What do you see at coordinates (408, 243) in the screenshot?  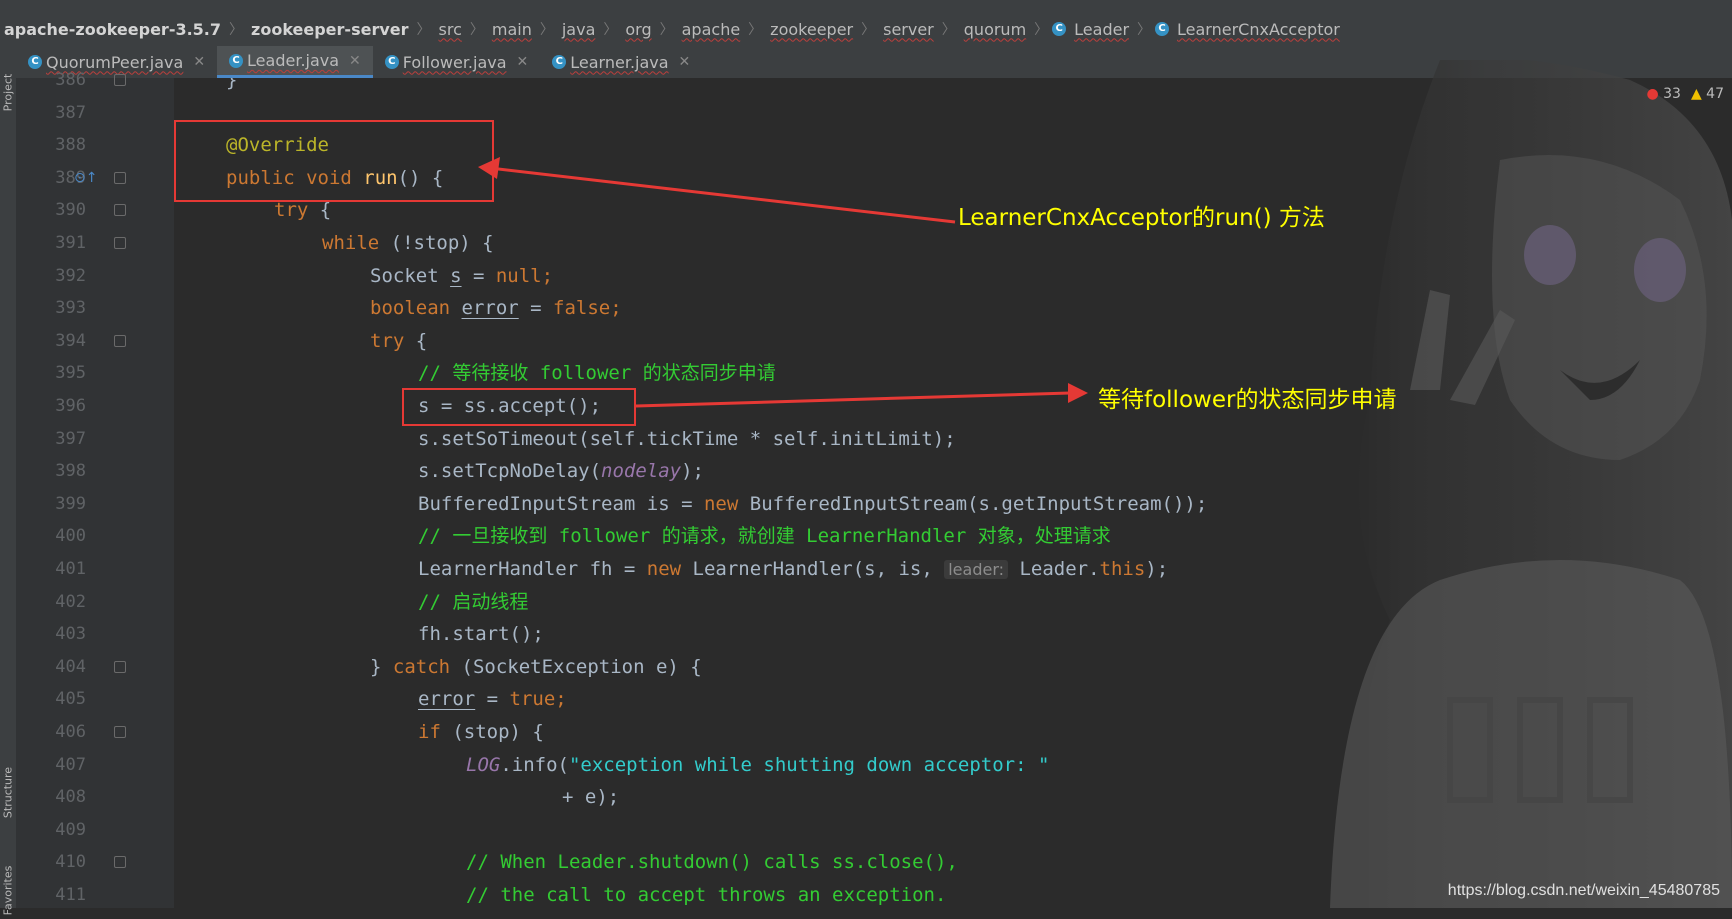 I see `code-line: while (!stop) {` at bounding box center [408, 243].